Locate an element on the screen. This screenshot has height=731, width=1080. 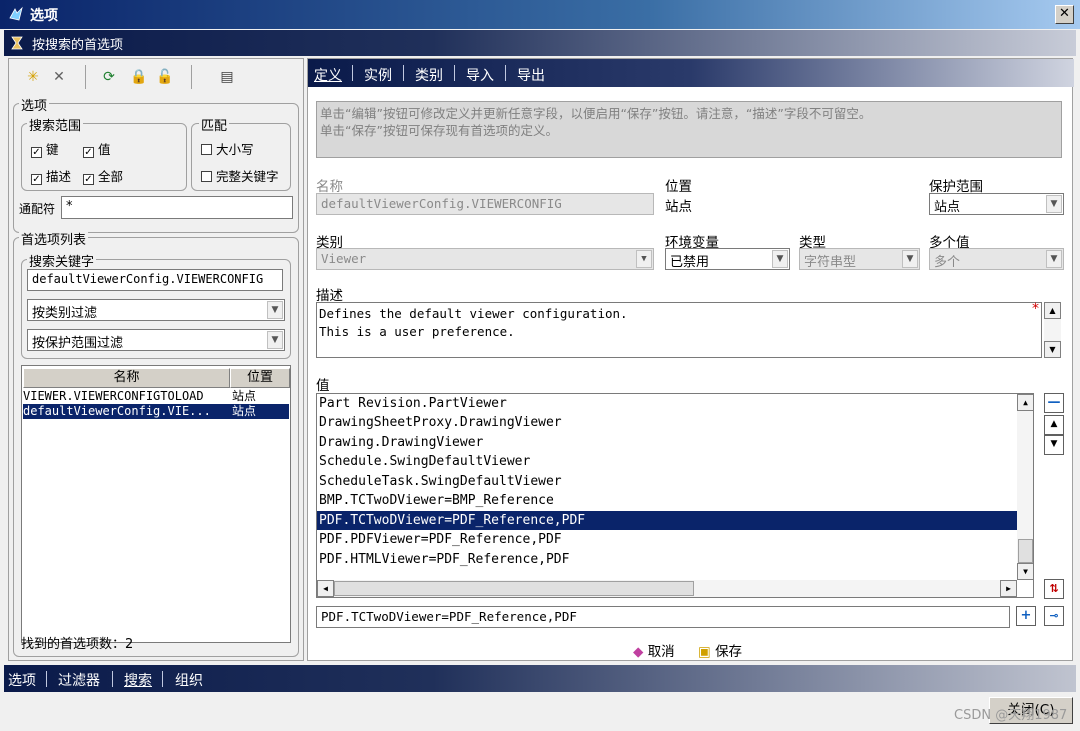
values-label: 值 is located at coordinates (323, 386).